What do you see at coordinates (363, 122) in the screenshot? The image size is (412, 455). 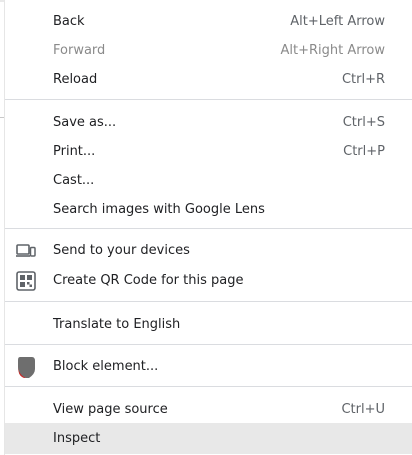 I see `menu-item-shortcut: Ctrl+S` at bounding box center [363, 122].